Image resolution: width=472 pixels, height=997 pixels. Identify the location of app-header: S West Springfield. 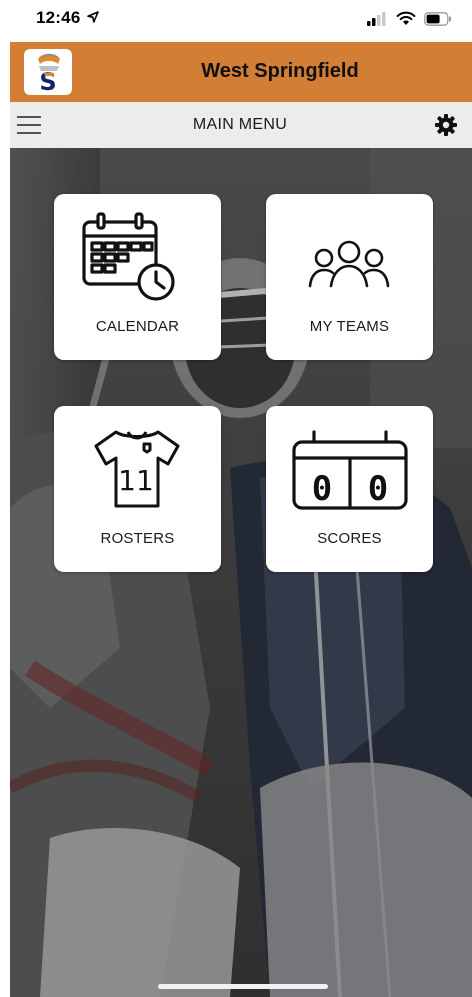
(241, 72).